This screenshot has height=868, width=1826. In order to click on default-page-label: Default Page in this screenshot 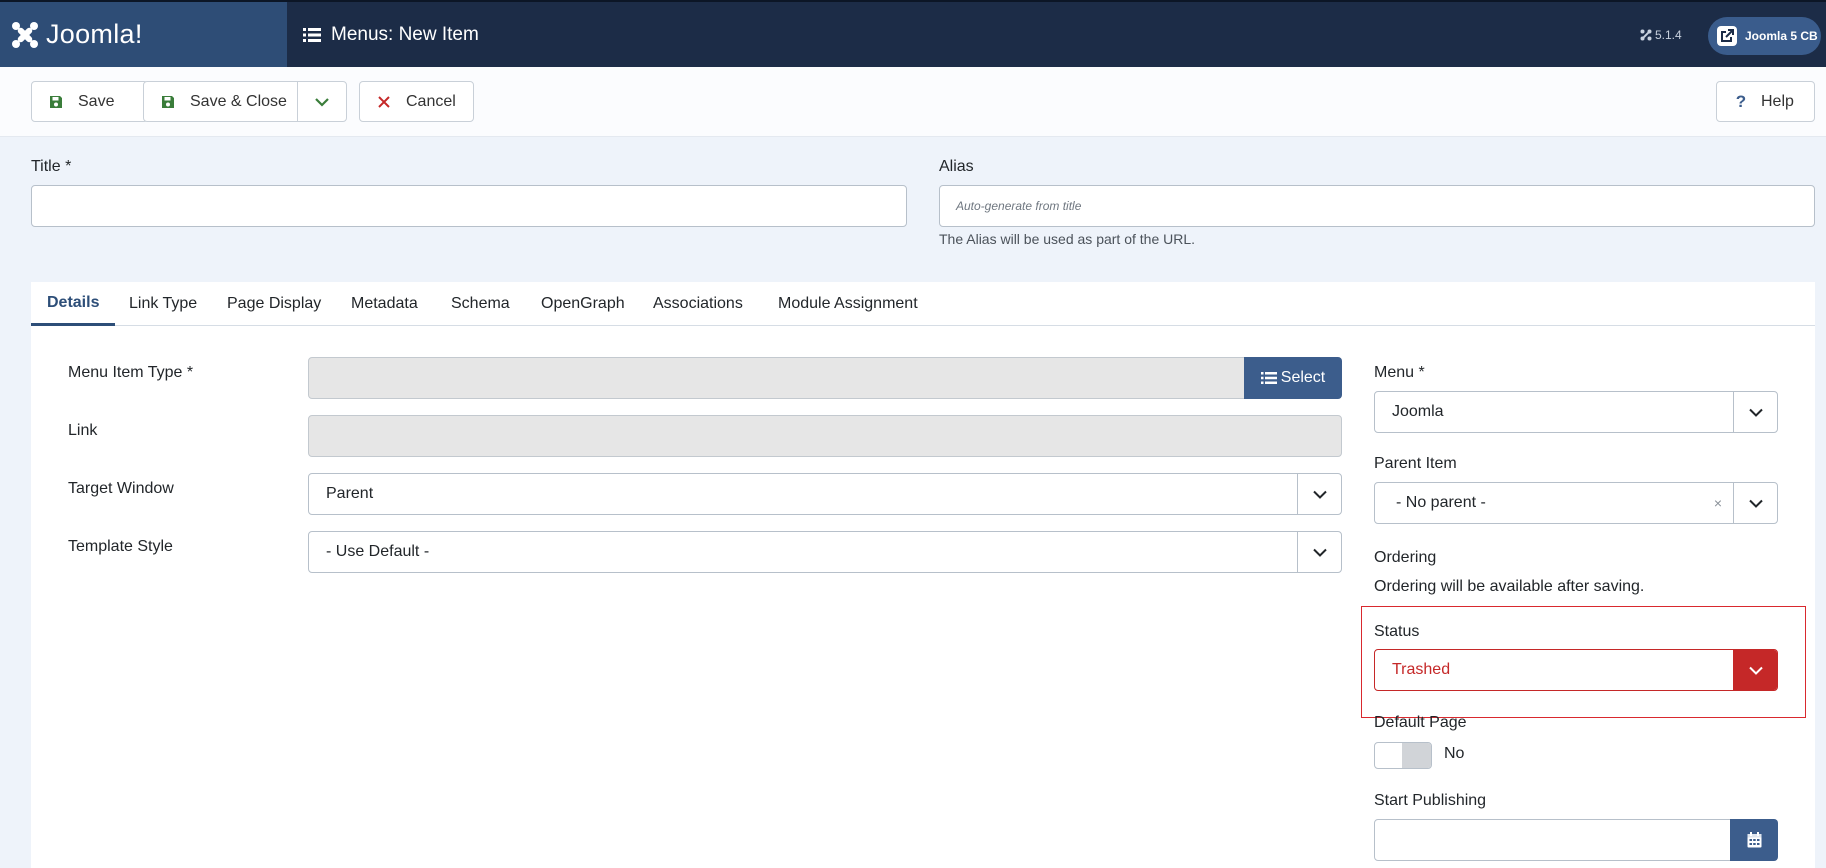, I will do `click(1420, 722)`.